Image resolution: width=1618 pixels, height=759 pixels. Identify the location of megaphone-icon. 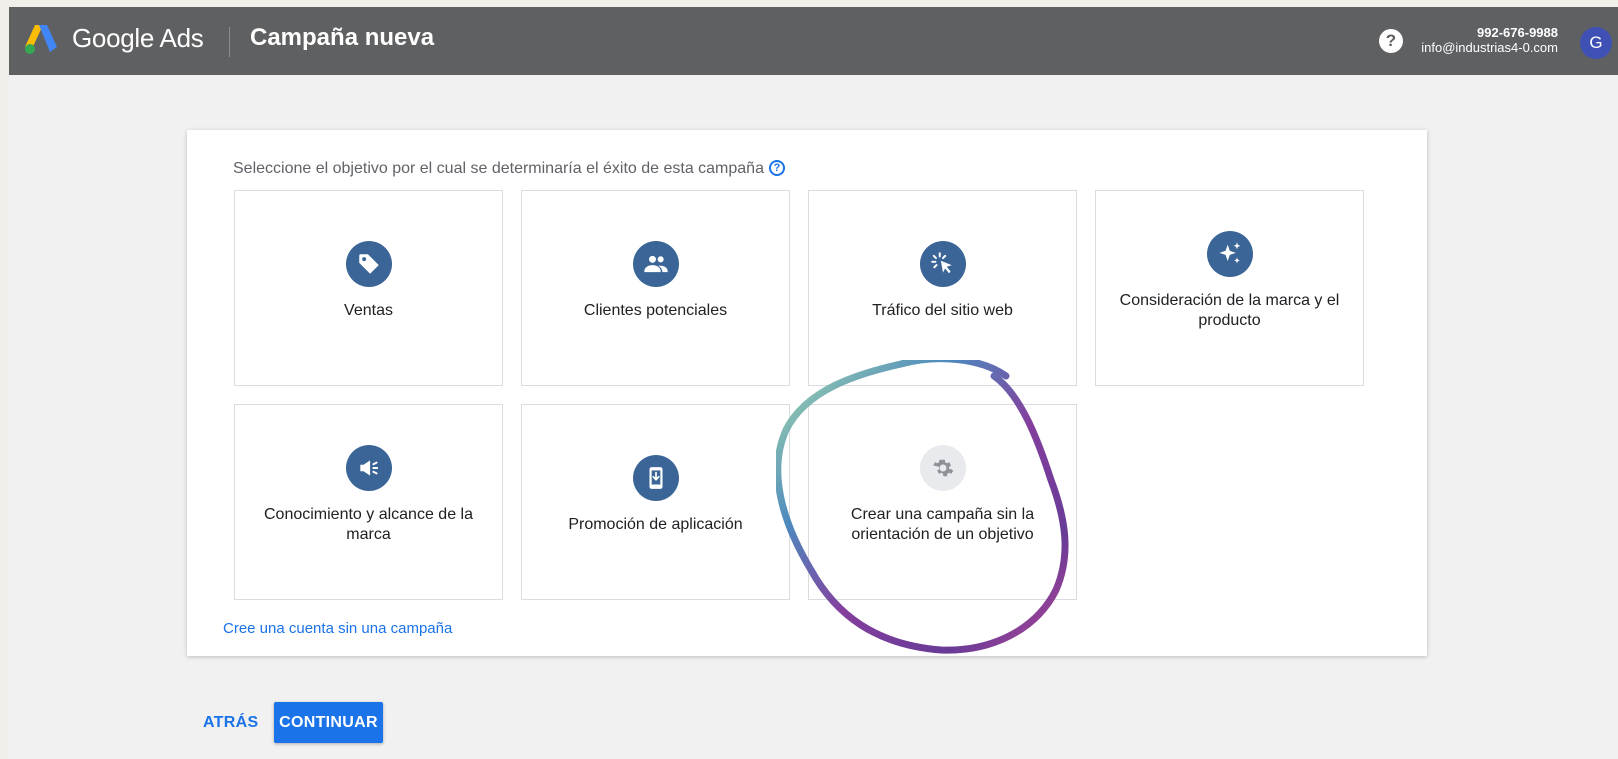
(368, 468).